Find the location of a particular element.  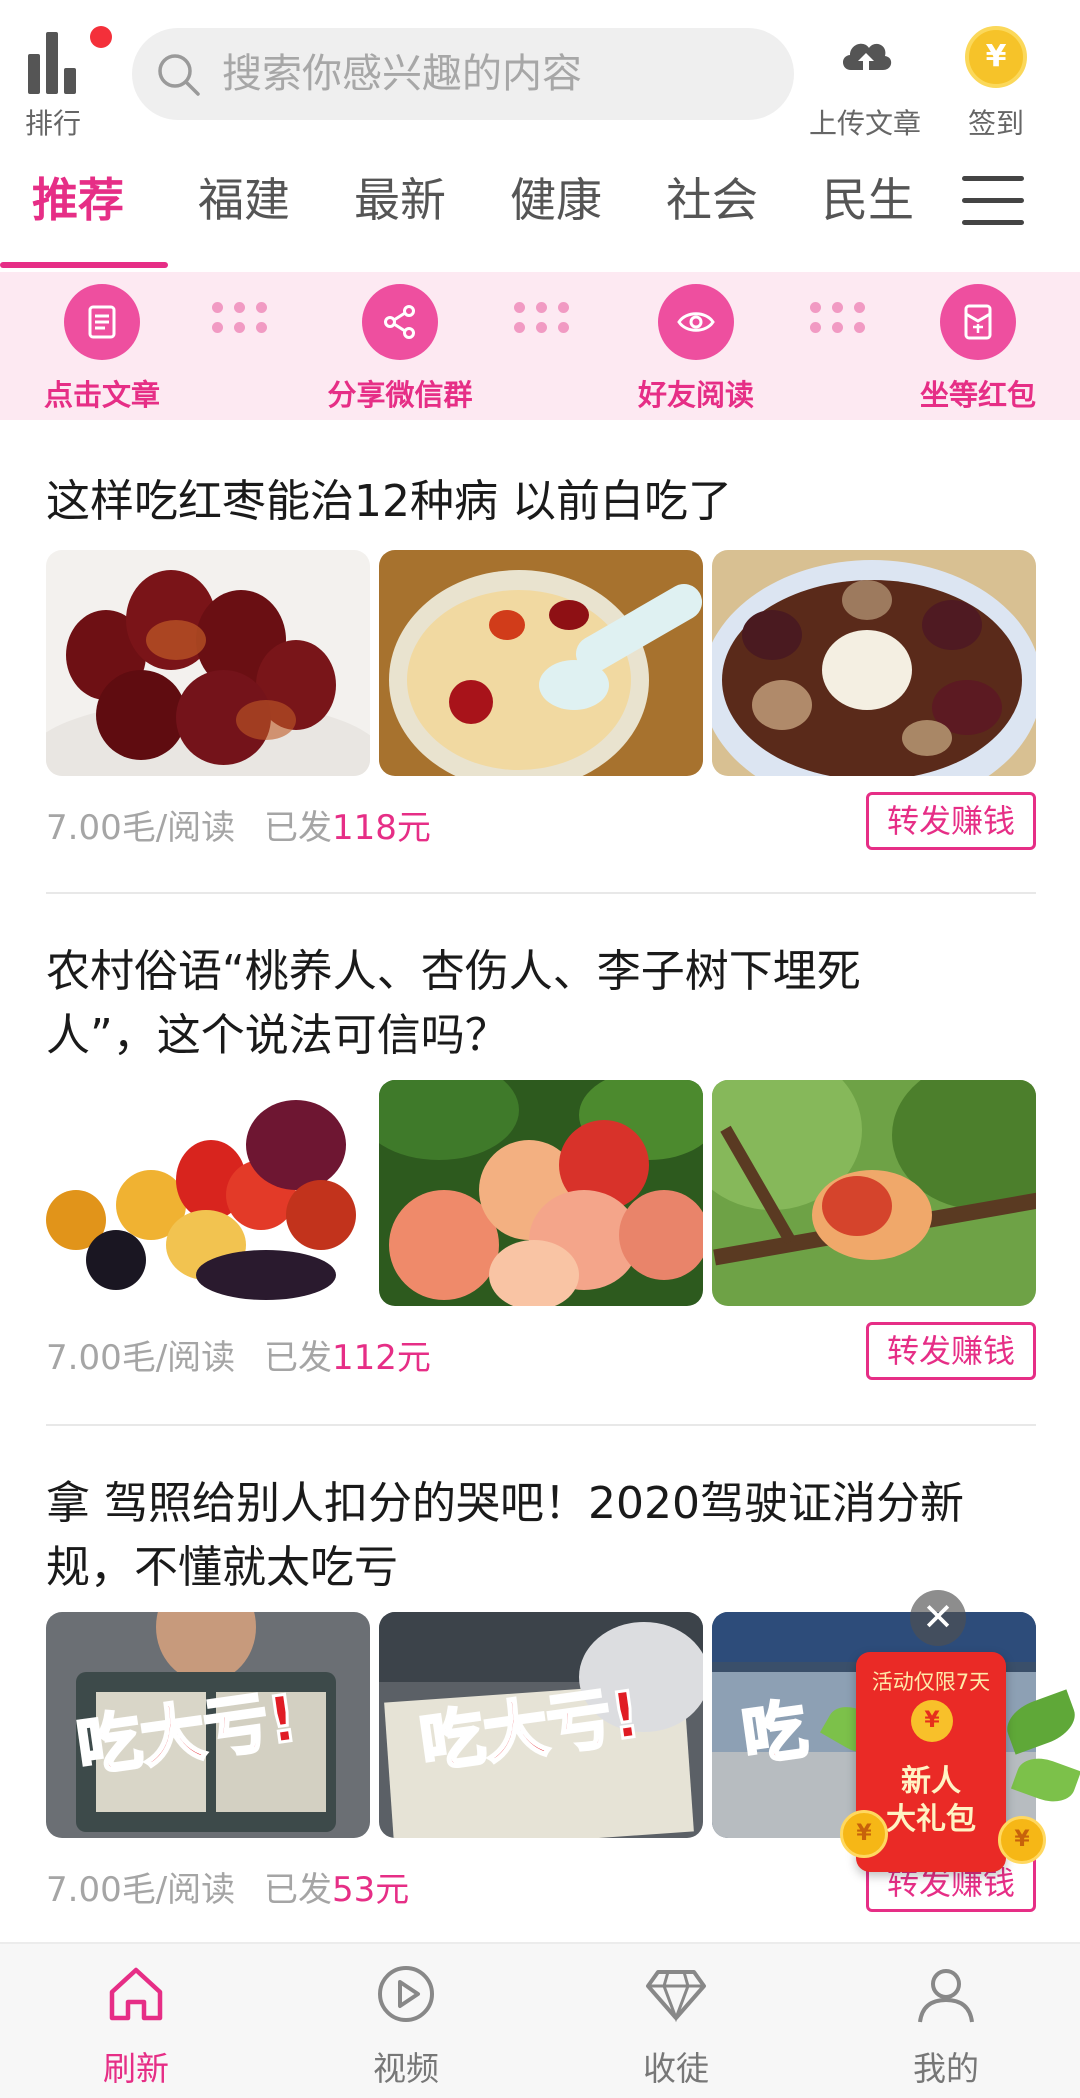

search-icon is located at coordinates (179, 75).